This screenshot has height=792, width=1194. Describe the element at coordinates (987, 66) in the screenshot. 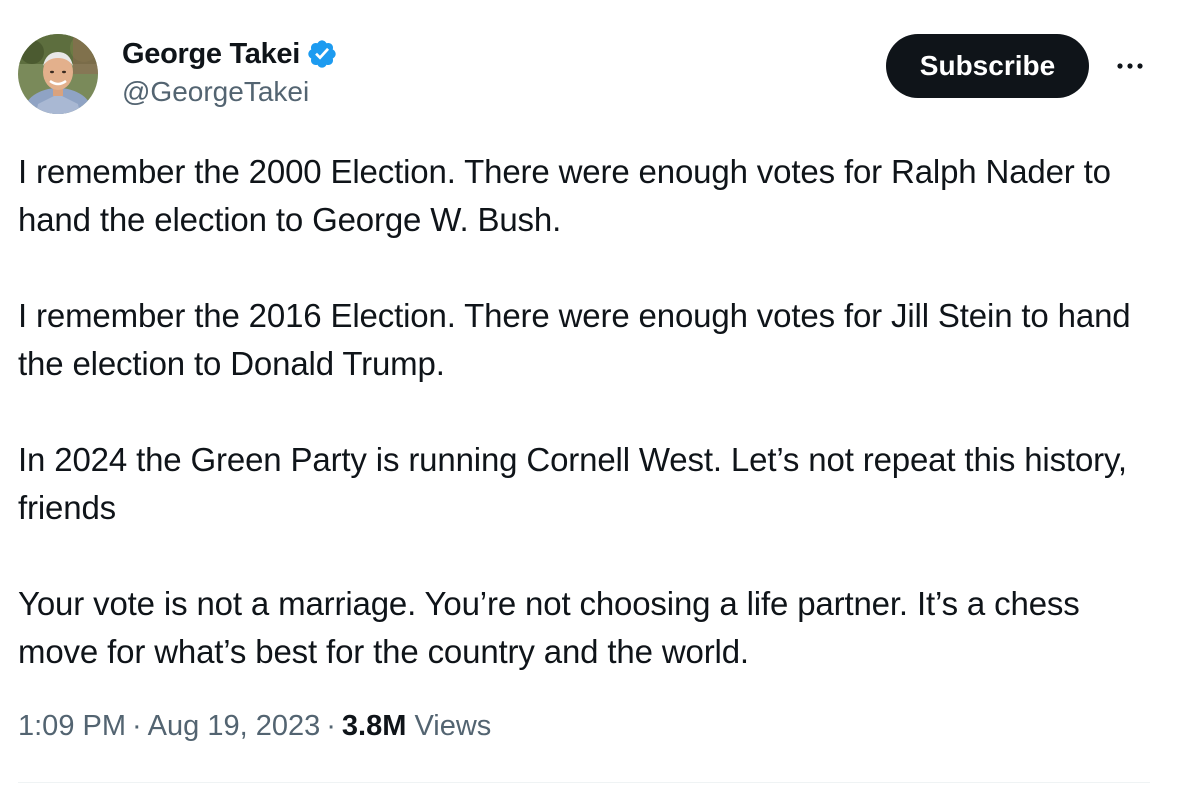

I see `subscribe-button: Subscribe` at that location.